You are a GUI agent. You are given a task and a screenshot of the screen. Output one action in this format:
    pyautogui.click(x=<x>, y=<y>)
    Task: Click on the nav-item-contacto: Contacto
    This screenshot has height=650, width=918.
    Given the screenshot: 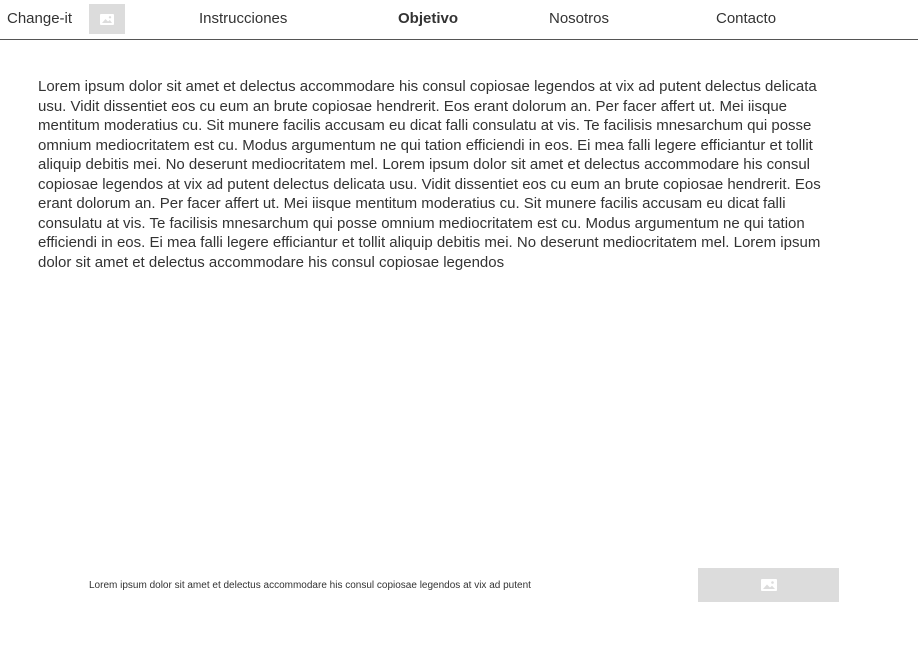 What is the action you would take?
    pyautogui.click(x=746, y=19)
    